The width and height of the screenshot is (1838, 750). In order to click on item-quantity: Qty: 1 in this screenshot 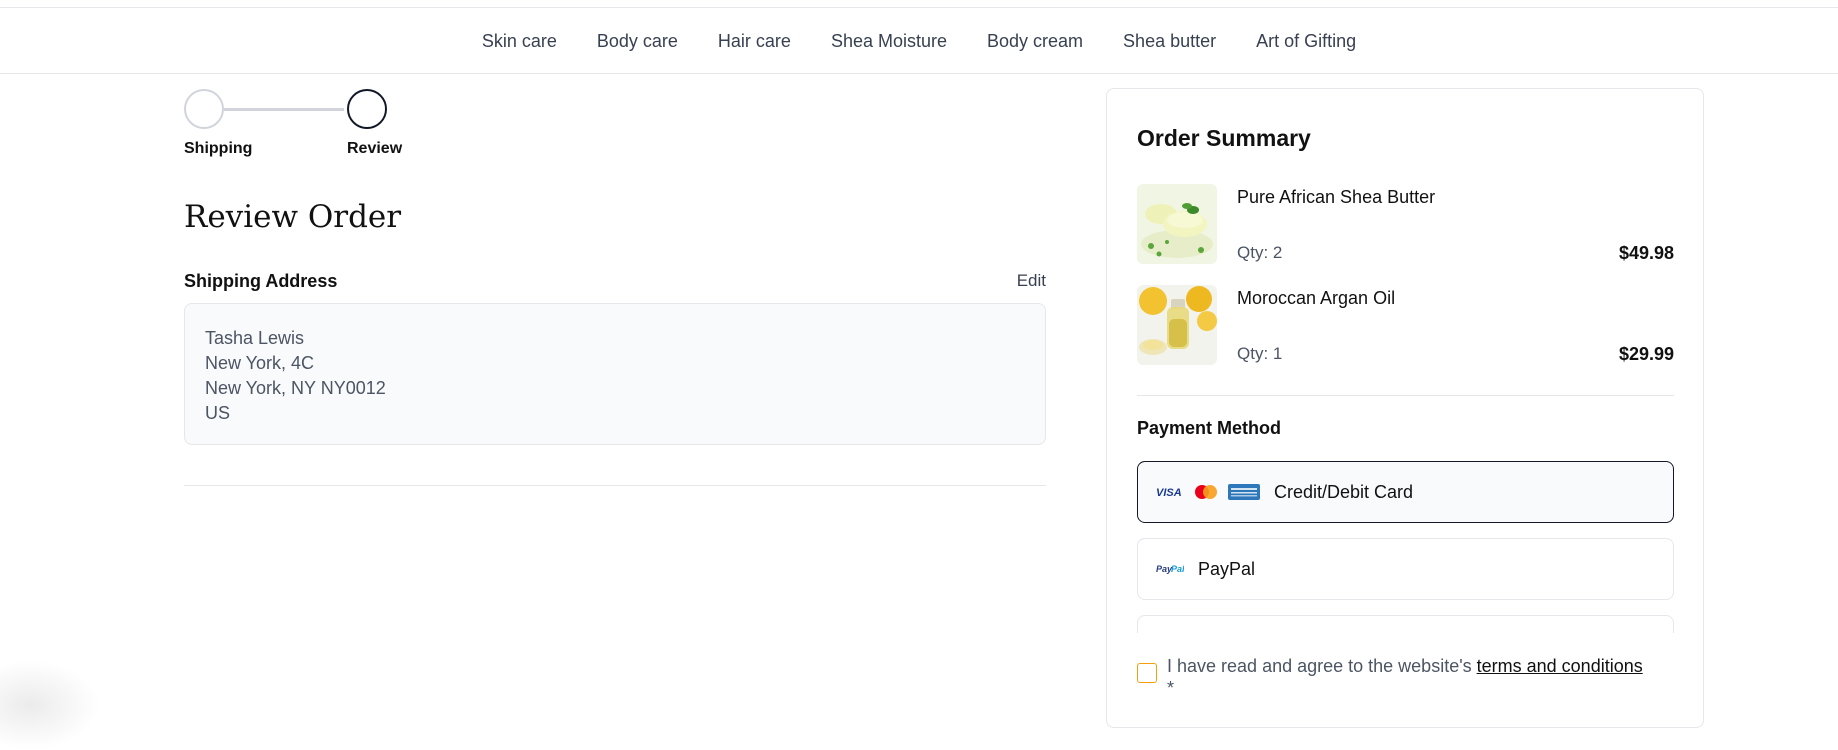, I will do `click(1260, 353)`.